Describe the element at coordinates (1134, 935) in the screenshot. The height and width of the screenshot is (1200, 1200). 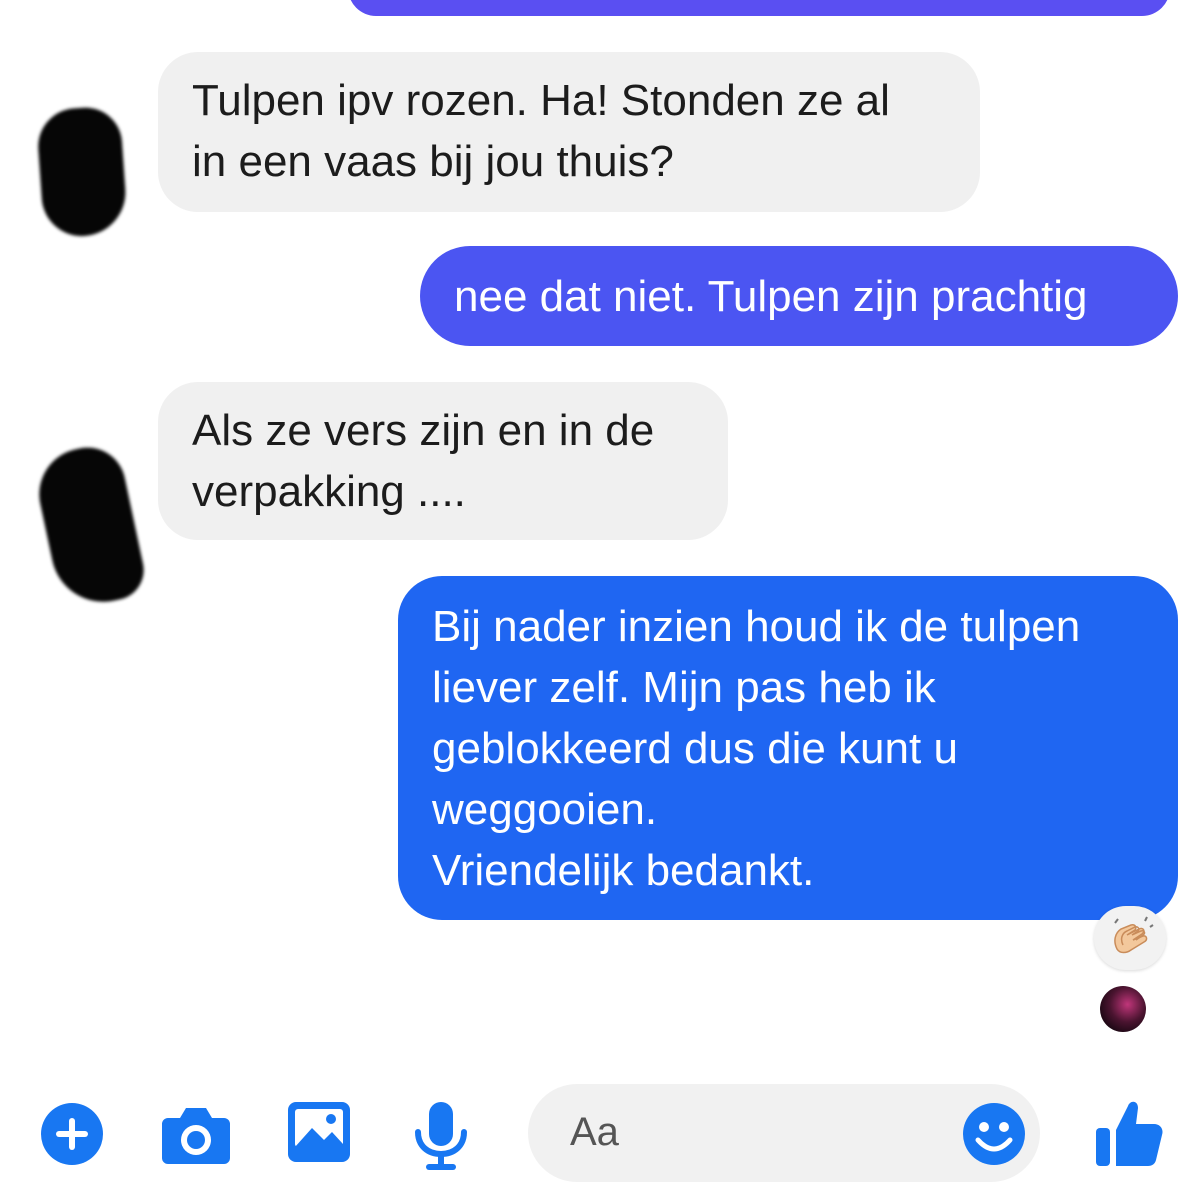
I see `clapping-hands-icon` at that location.